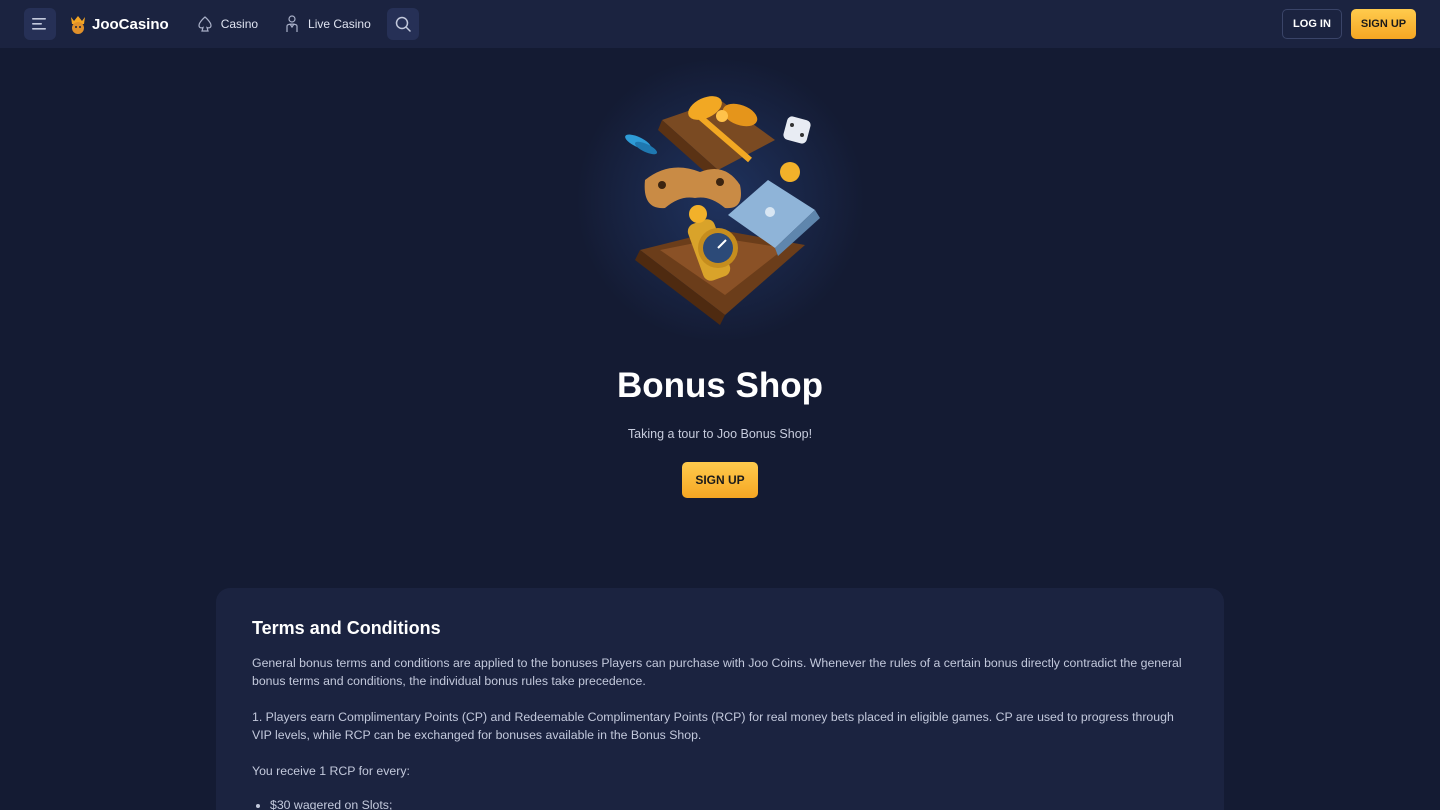 Image resolution: width=1440 pixels, height=810 pixels. I want to click on nav-item-casino: Casino, so click(227, 24).